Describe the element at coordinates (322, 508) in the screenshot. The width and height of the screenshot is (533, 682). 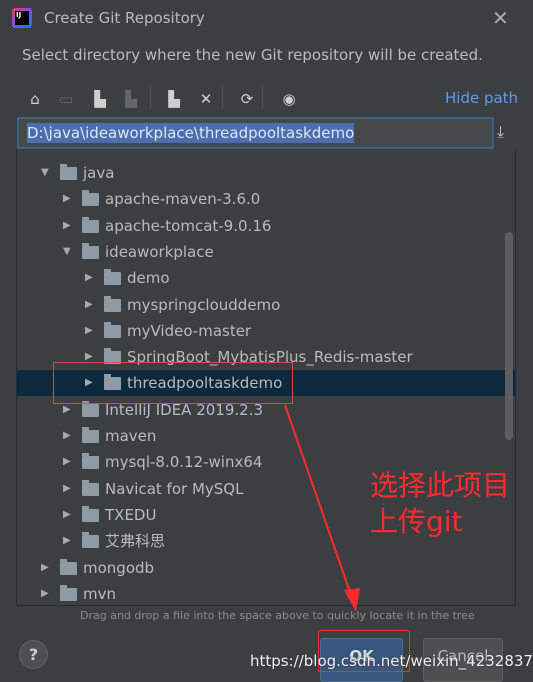
I see `annotation-arrow` at that location.